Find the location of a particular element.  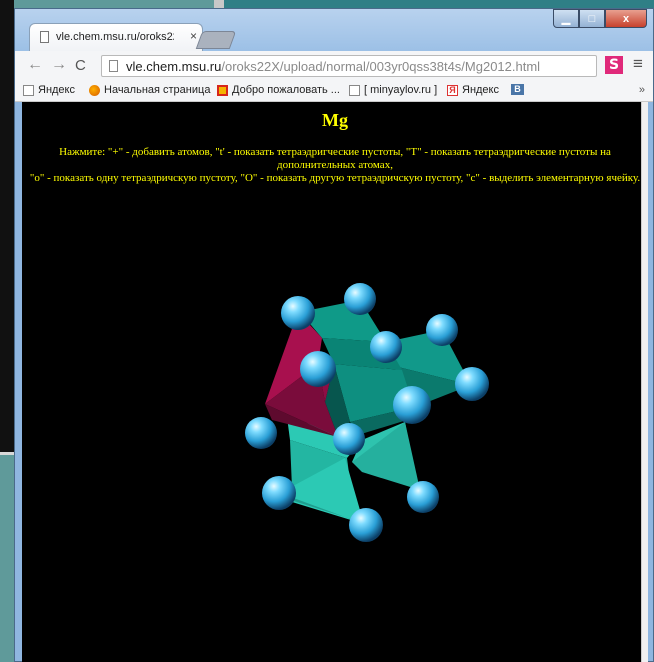

extension-icon: S is located at coordinates (614, 65).